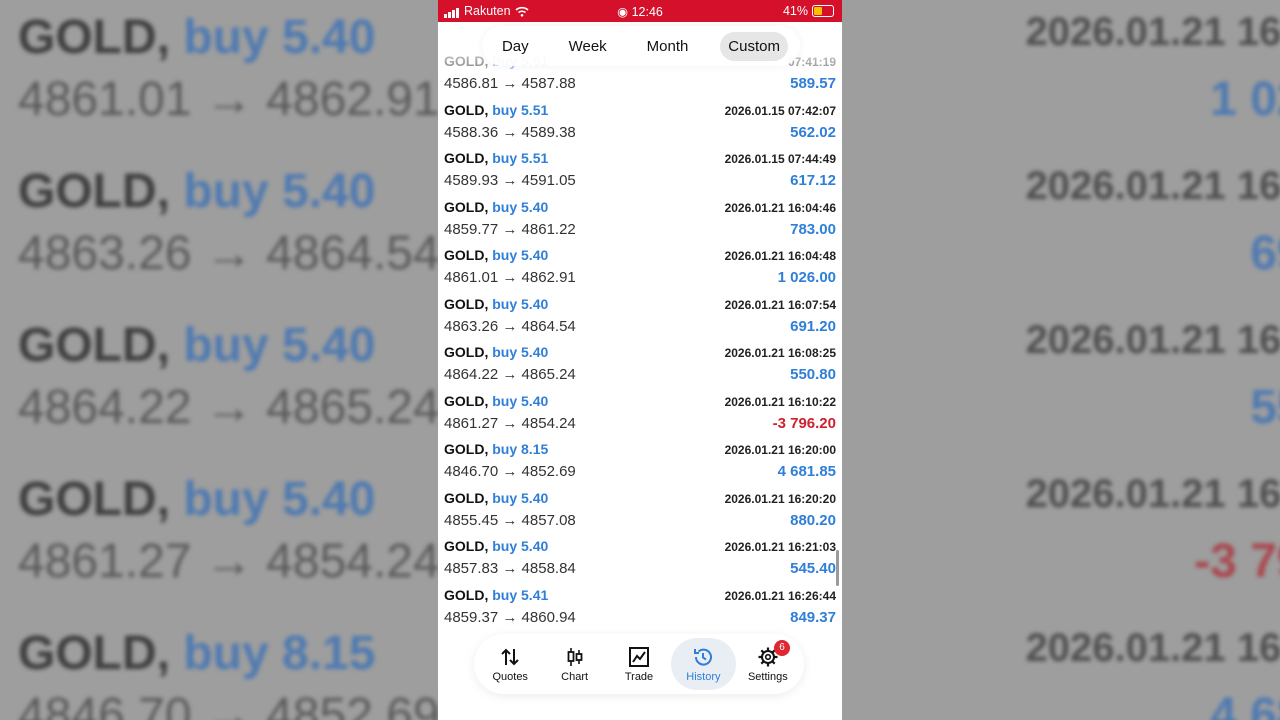 Image resolution: width=1280 pixels, height=720 pixels. Describe the element at coordinates (806, 471) in the screenshot. I see `trade-profit: 4 681.85` at that location.